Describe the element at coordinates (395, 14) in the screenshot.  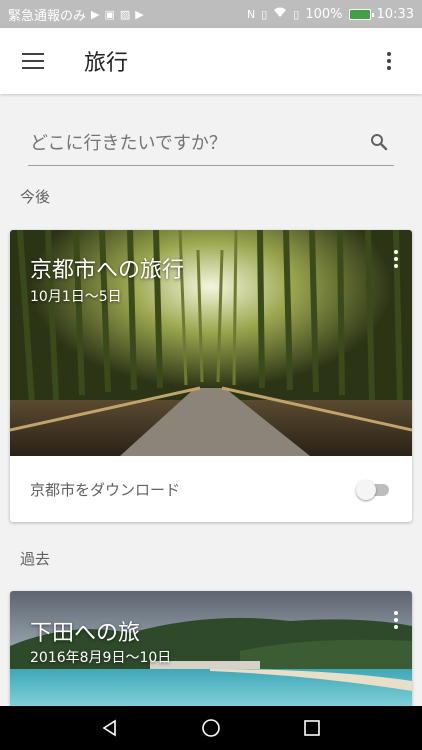
I see `status-time: 10:33` at that location.